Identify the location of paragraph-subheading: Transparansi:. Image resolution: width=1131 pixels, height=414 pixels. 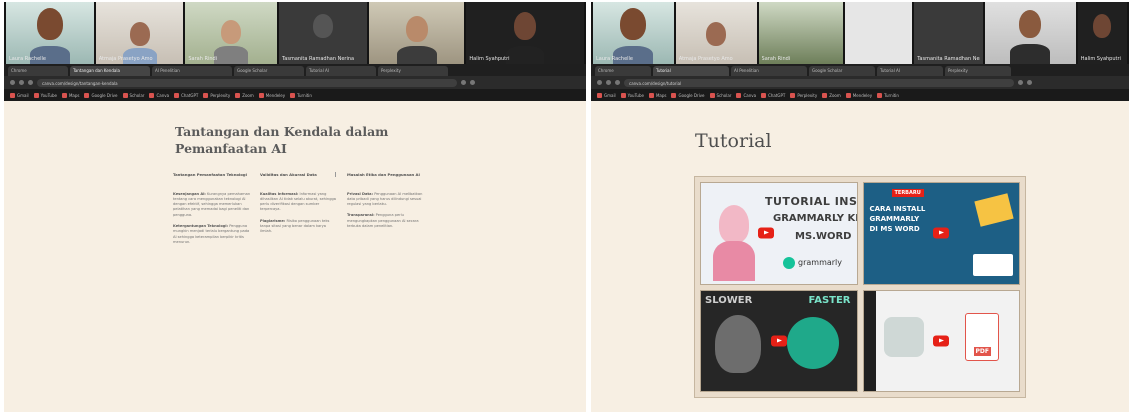
(361, 215).